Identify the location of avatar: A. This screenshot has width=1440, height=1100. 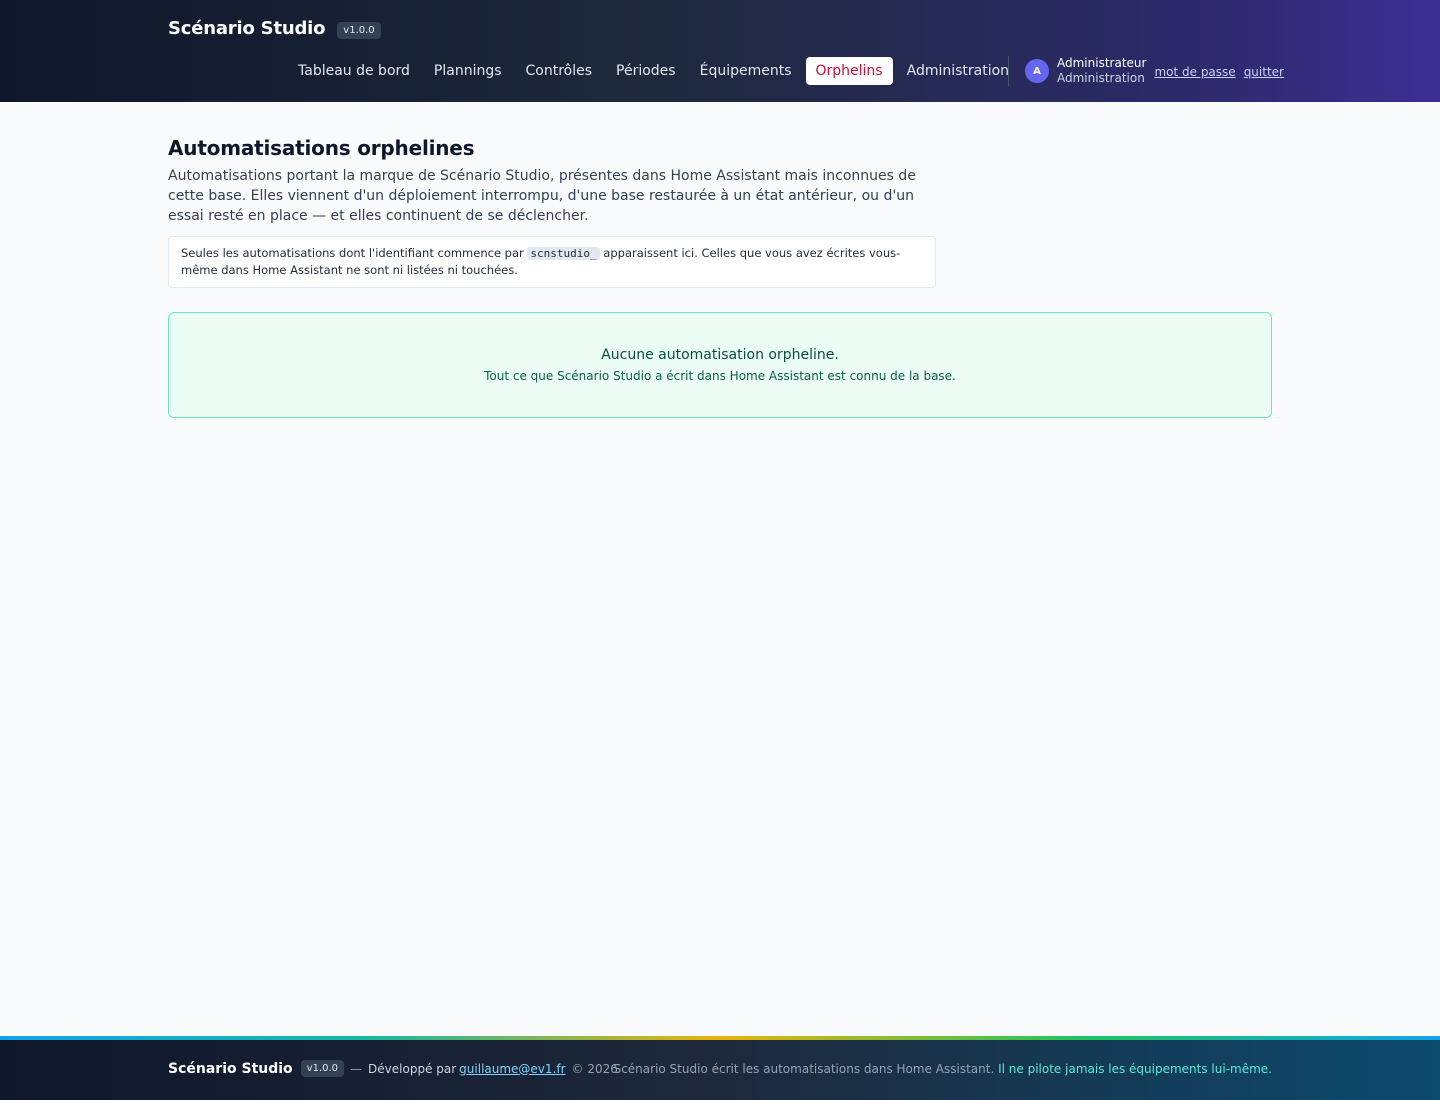
(1037, 71).